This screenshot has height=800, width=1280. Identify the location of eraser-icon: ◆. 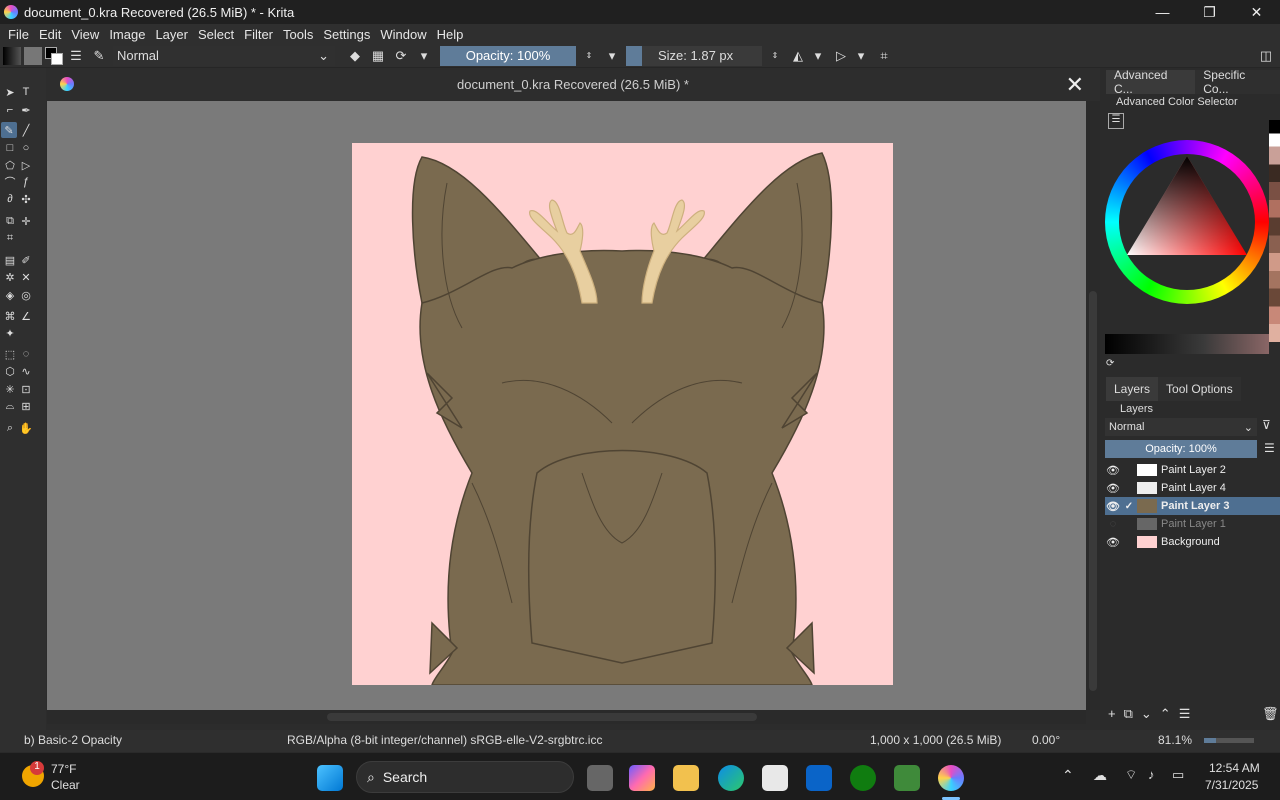
(355, 56).